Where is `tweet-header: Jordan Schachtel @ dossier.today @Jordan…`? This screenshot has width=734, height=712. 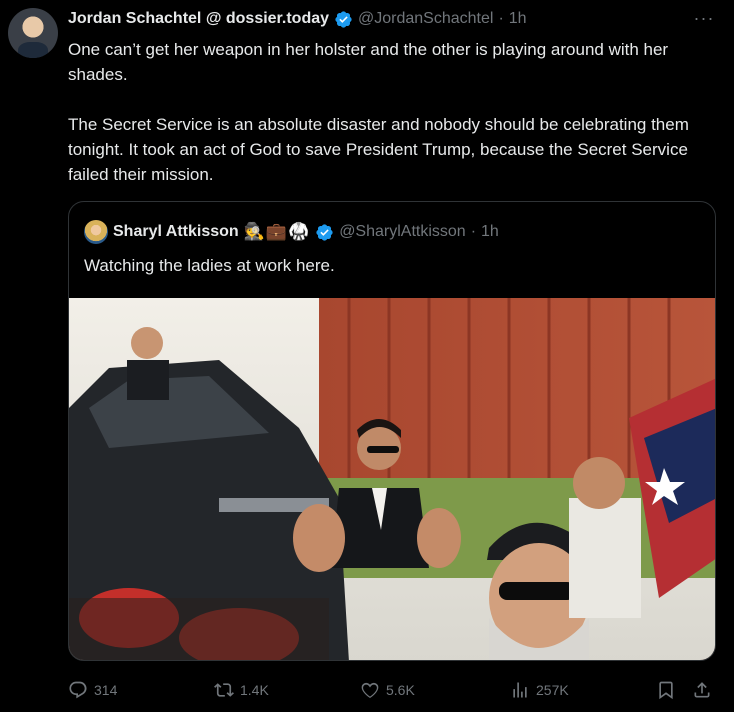 tweet-header: Jordan Schachtel @ dossier.today @Jordan… is located at coordinates (297, 19).